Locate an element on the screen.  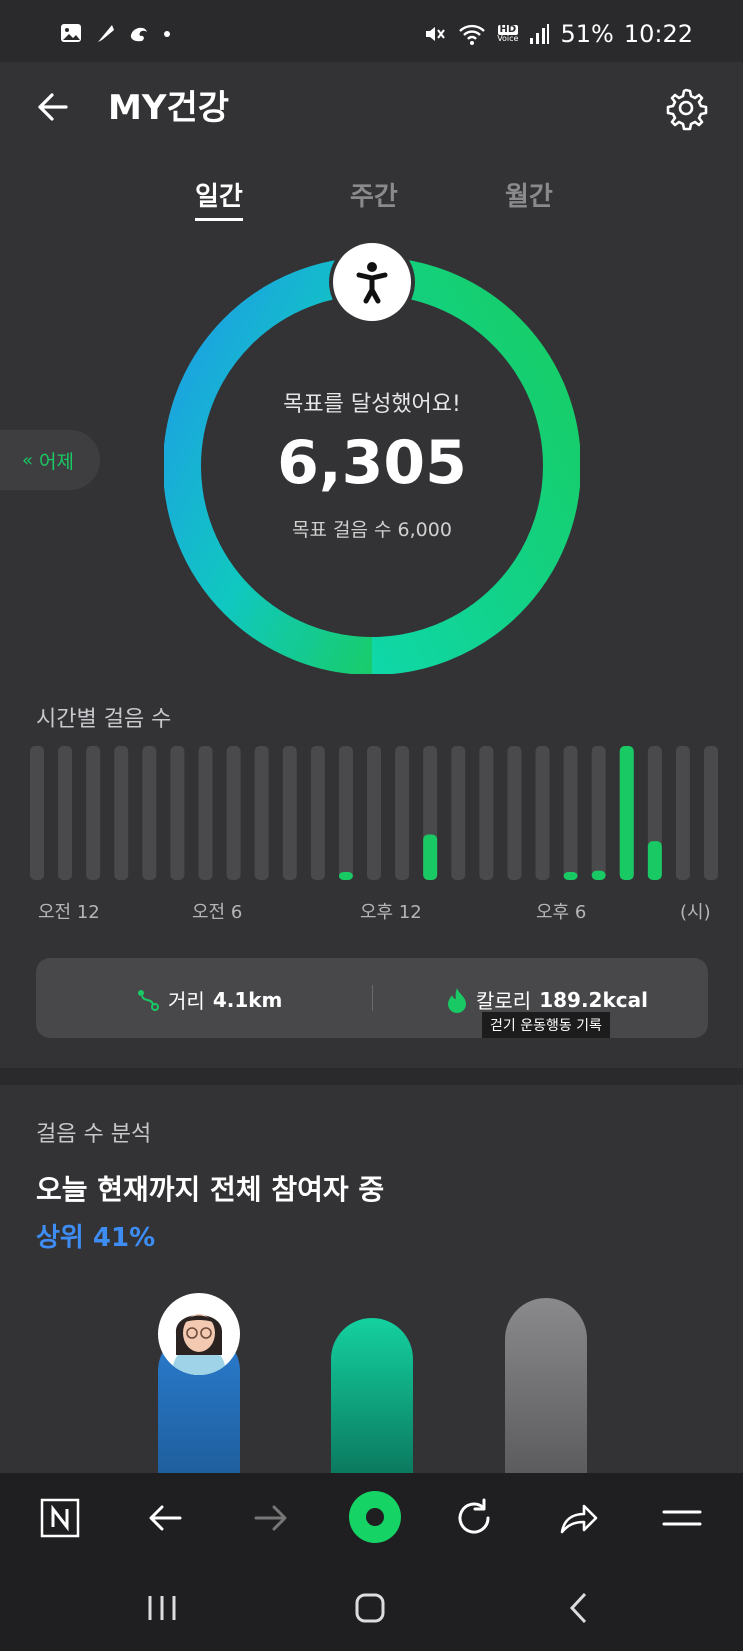
recent-apps-icon is located at coordinates (162, 1608).